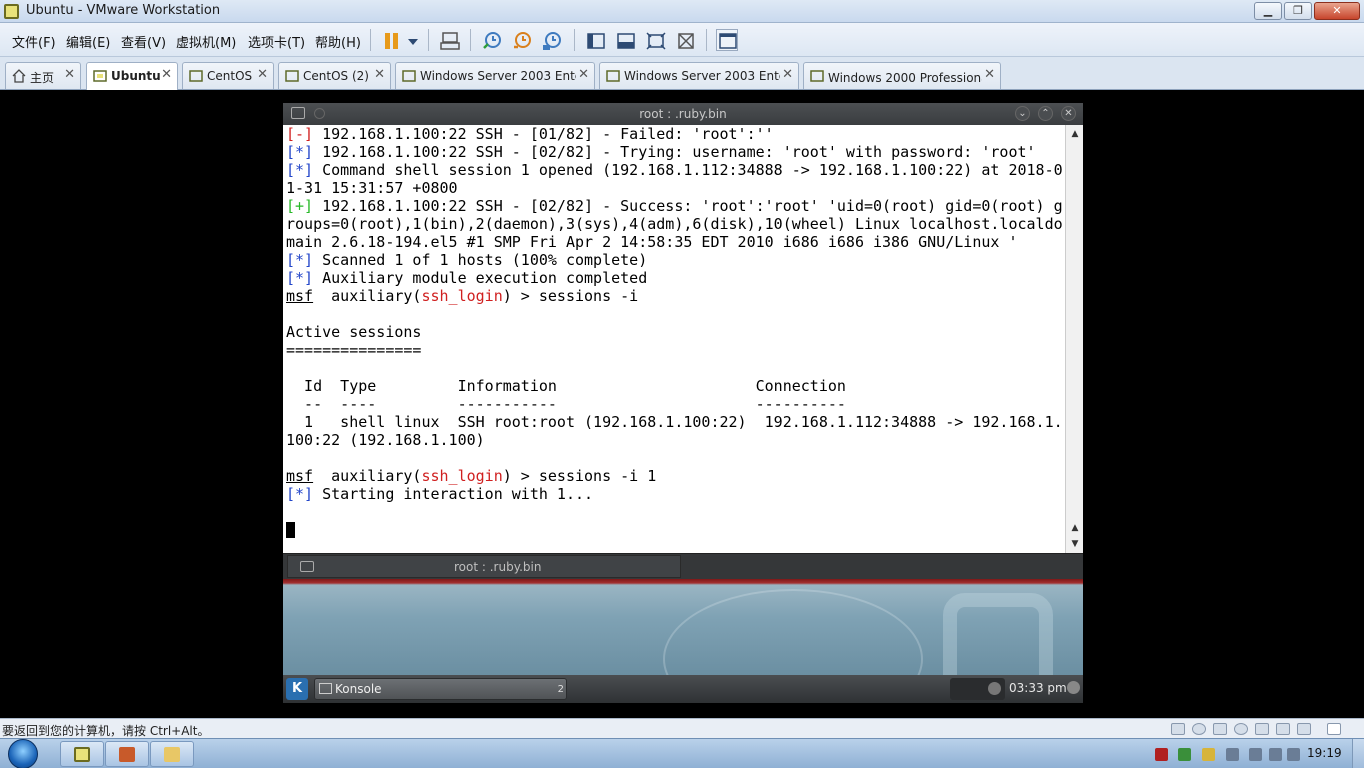 The image size is (1364, 768). What do you see at coordinates (136, 76) in the screenshot?
I see `tab-label: Ubuntu` at bounding box center [136, 76].